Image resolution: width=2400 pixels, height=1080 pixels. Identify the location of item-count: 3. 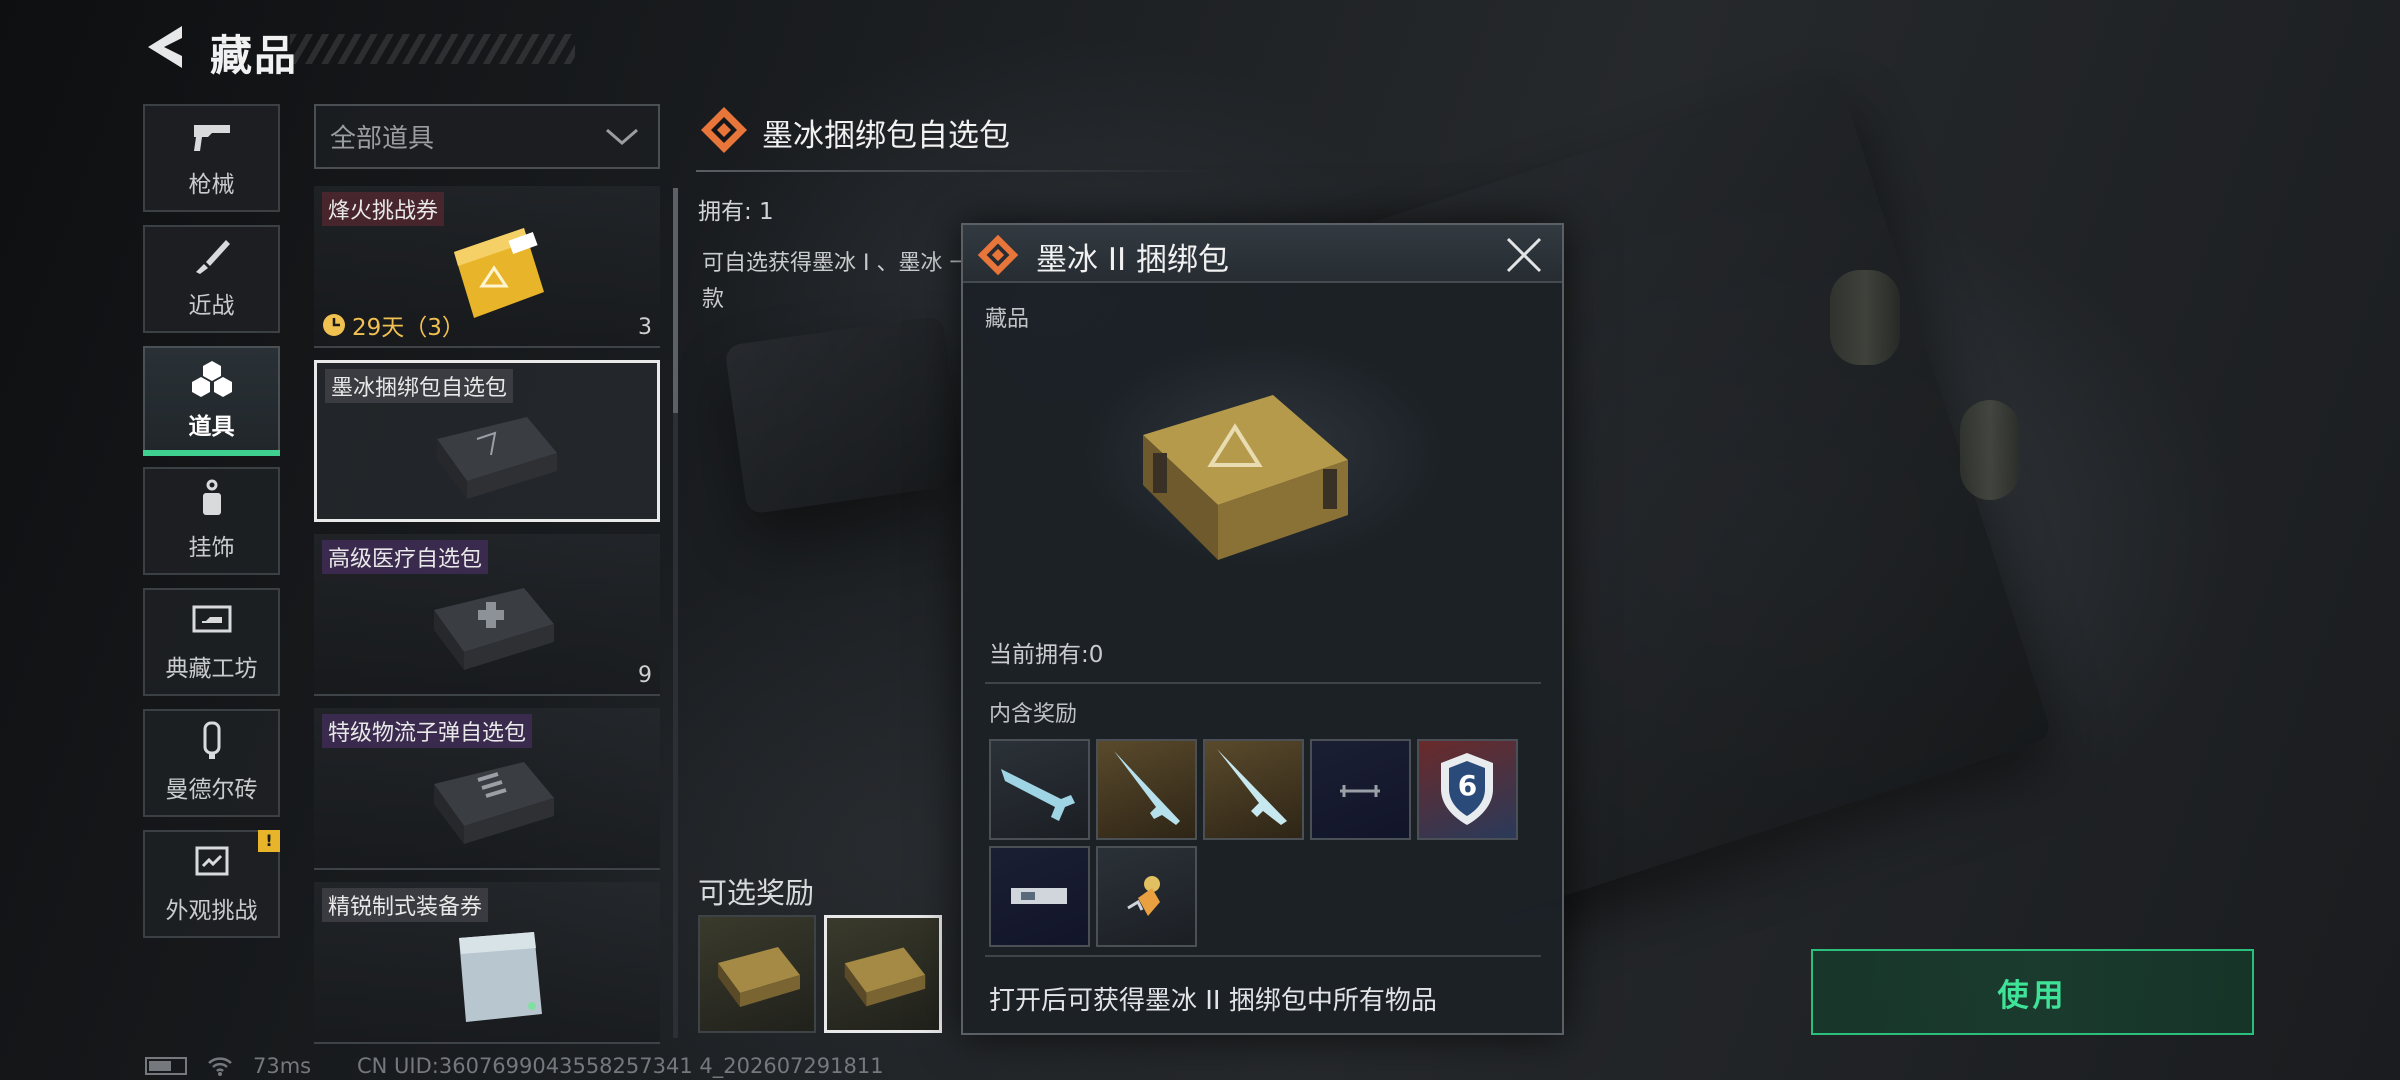
(645, 327).